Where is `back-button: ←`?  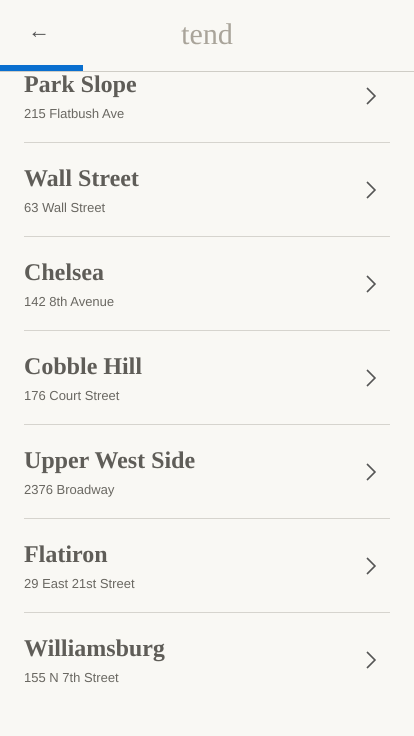
back-button: ← is located at coordinates (39, 31).